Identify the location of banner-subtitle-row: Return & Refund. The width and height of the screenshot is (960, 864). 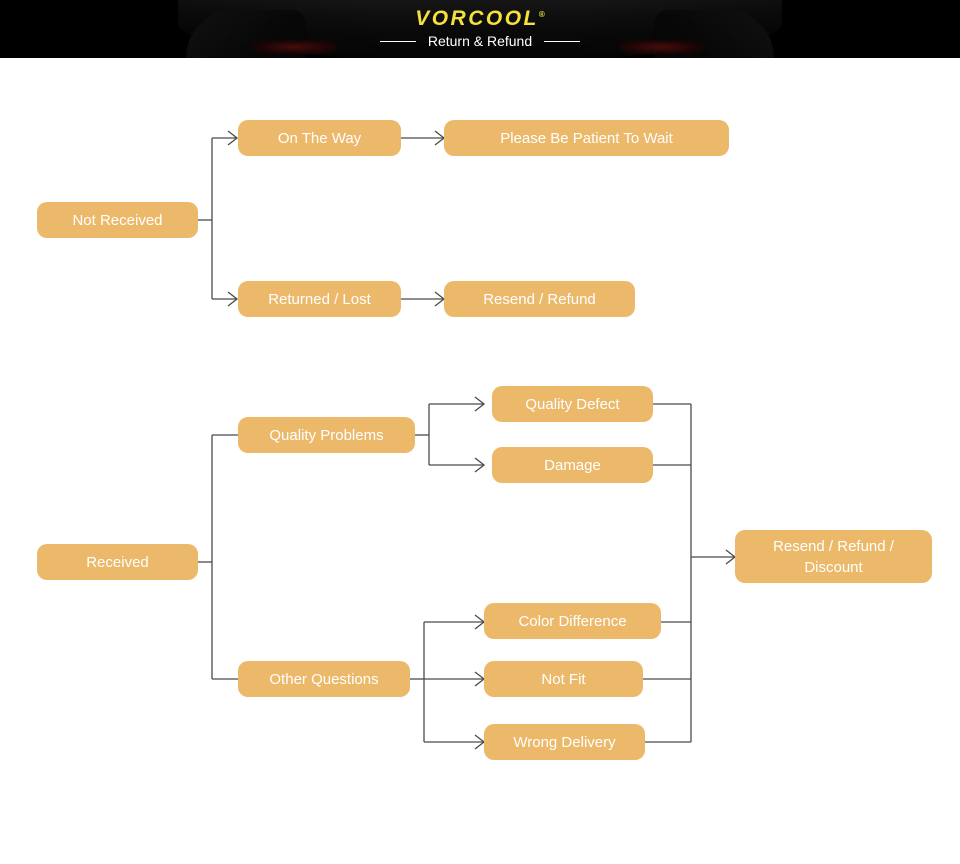
(480, 41).